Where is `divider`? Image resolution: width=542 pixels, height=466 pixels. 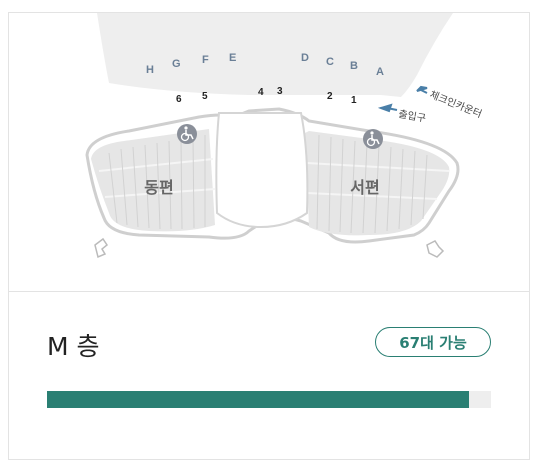
divider is located at coordinates (269, 291).